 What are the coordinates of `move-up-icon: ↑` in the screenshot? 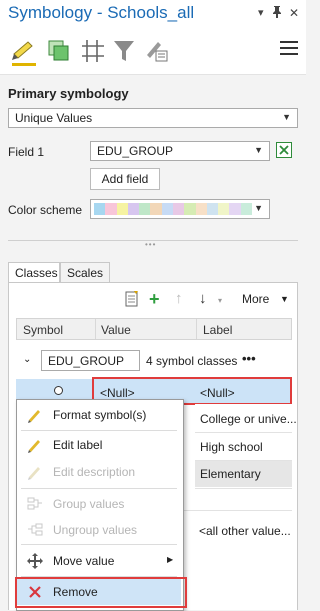 It's located at (179, 299).